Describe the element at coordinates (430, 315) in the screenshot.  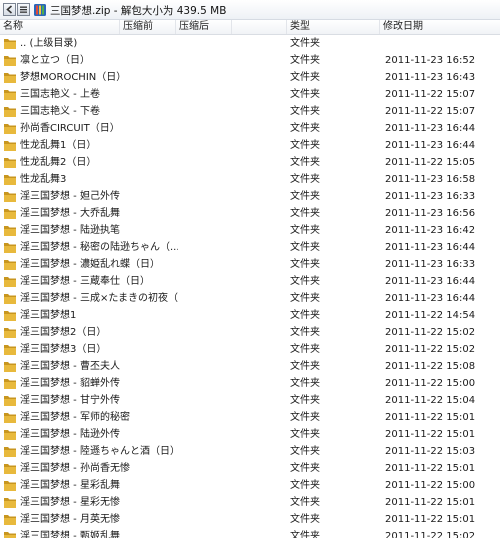
I see `file-modified: 2011-11-22 14:54` at that location.